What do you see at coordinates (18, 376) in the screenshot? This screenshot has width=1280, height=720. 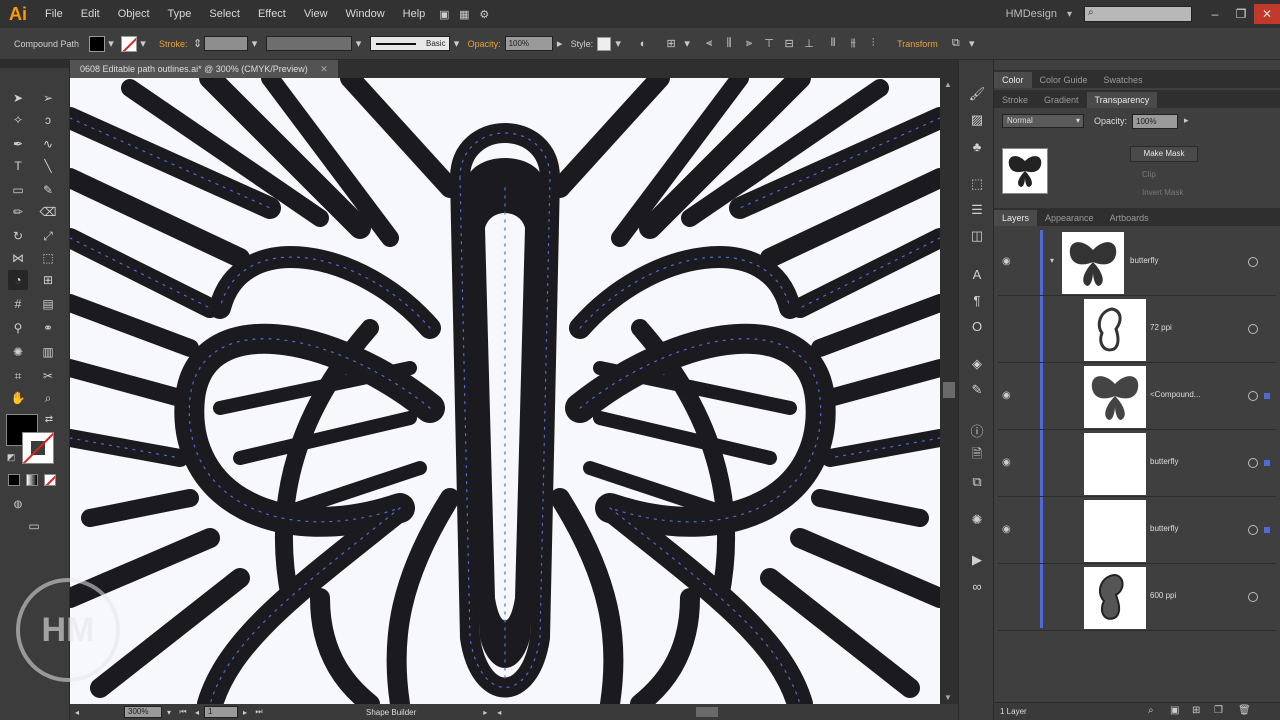 I see `artboard-tool-icon: ⌗` at bounding box center [18, 376].